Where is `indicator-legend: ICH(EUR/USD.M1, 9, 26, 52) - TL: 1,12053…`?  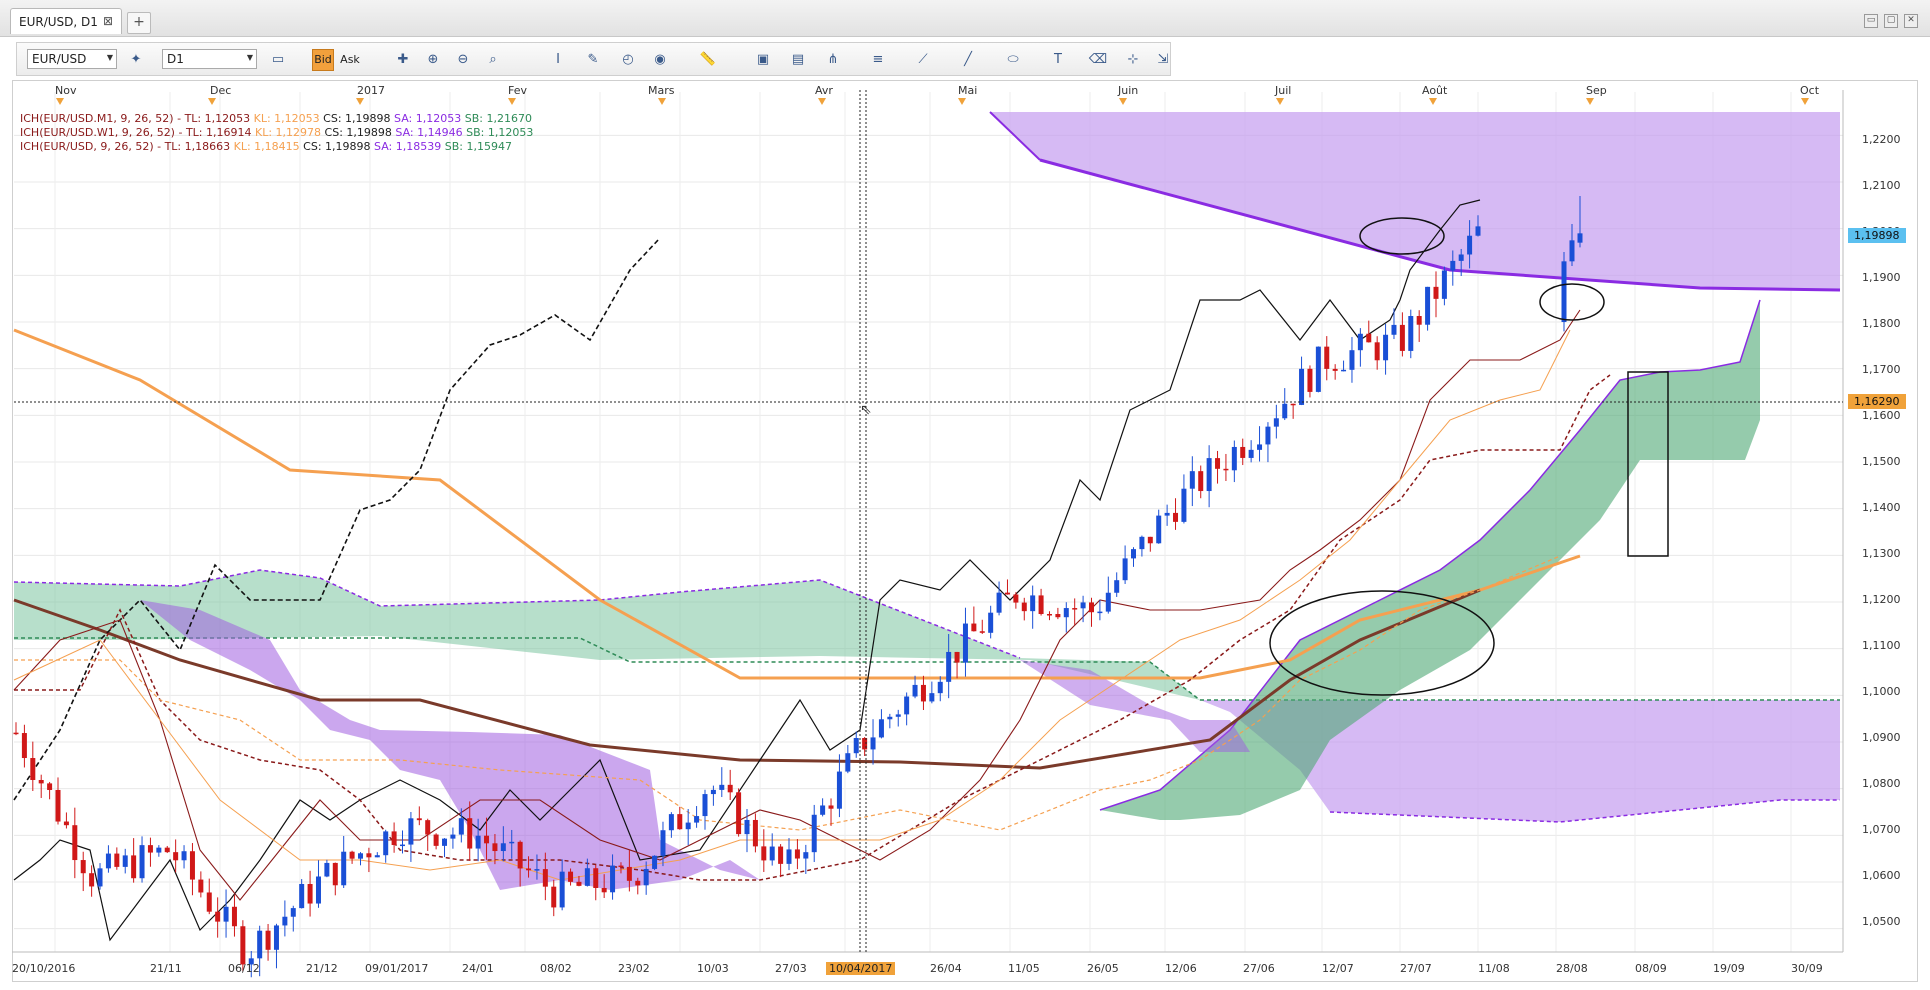
indicator-legend: ICH(EUR/USD.M1, 9, 26, 52) - TL: 1,12053… is located at coordinates (276, 133).